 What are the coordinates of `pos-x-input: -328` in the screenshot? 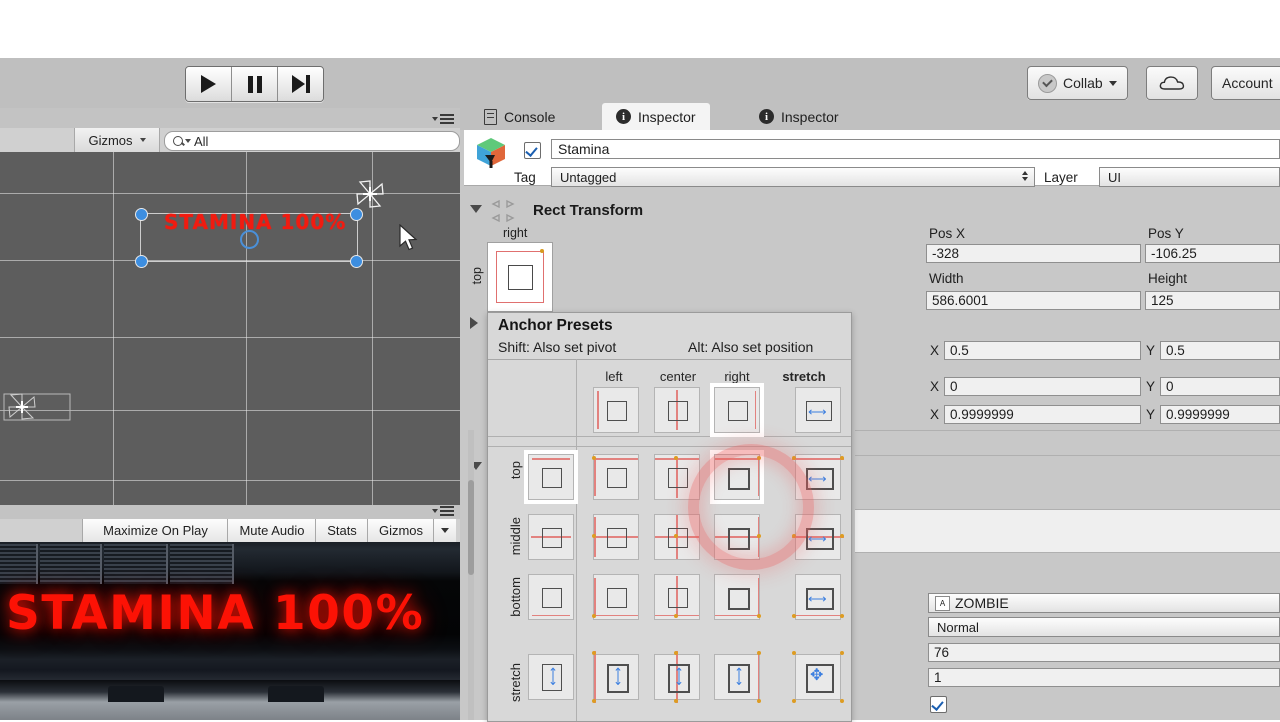 It's located at (1033, 253).